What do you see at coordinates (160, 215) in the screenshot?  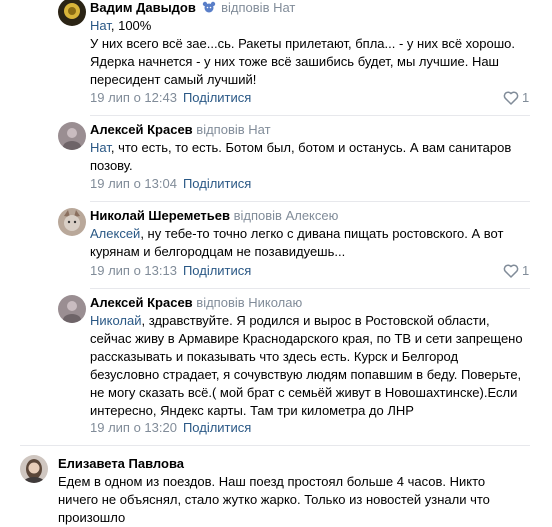 I see `author-name: Николай Шереметьев` at bounding box center [160, 215].